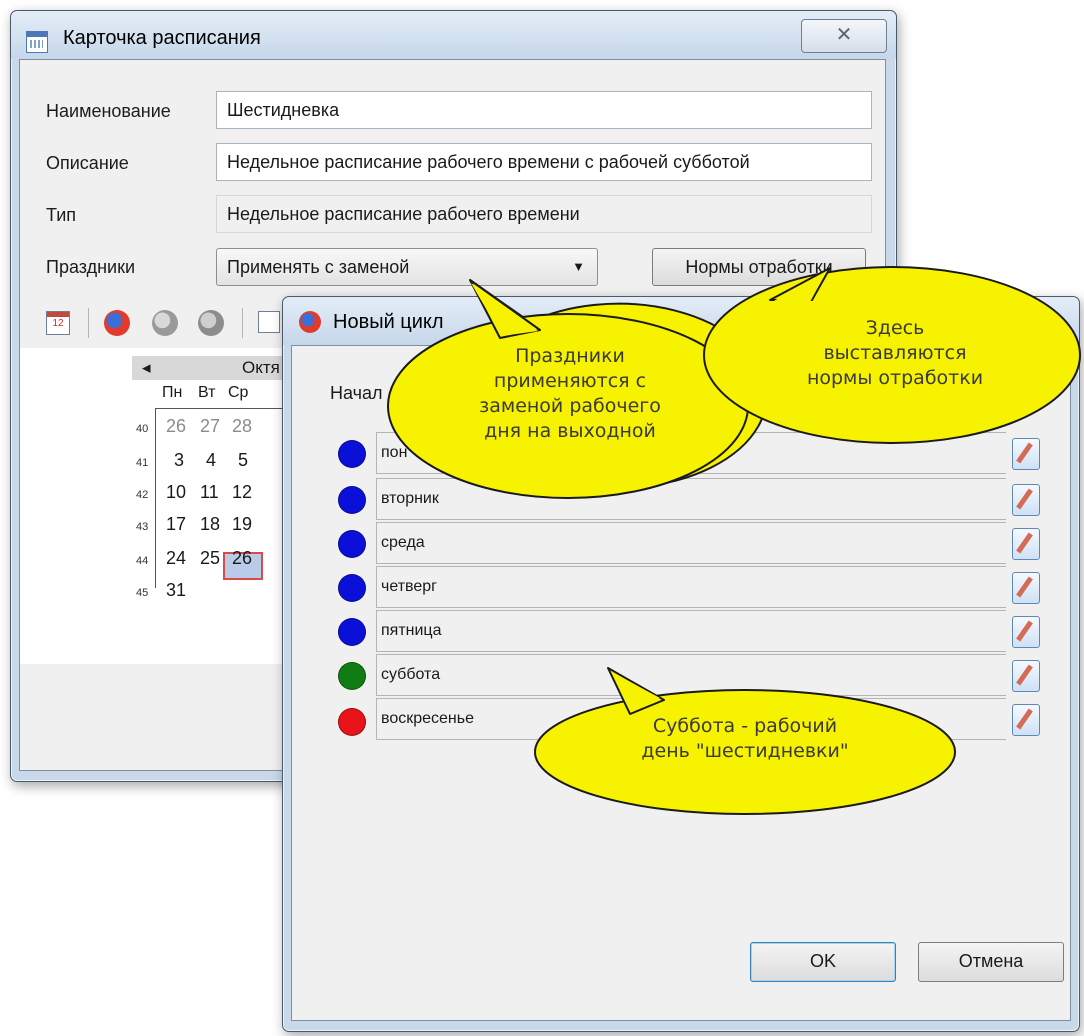 The width and height of the screenshot is (1084, 1036). Describe the element at coordinates (691, 499) in the screenshot. I see `day-name-field: вторник` at that location.